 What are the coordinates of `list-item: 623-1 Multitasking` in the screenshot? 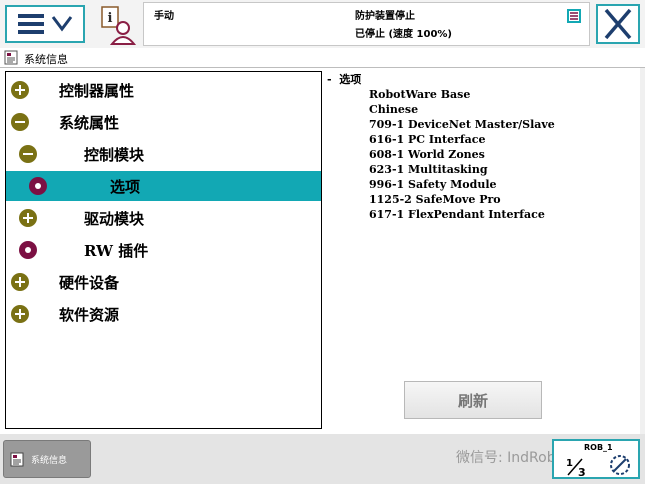 It's located at (428, 169).